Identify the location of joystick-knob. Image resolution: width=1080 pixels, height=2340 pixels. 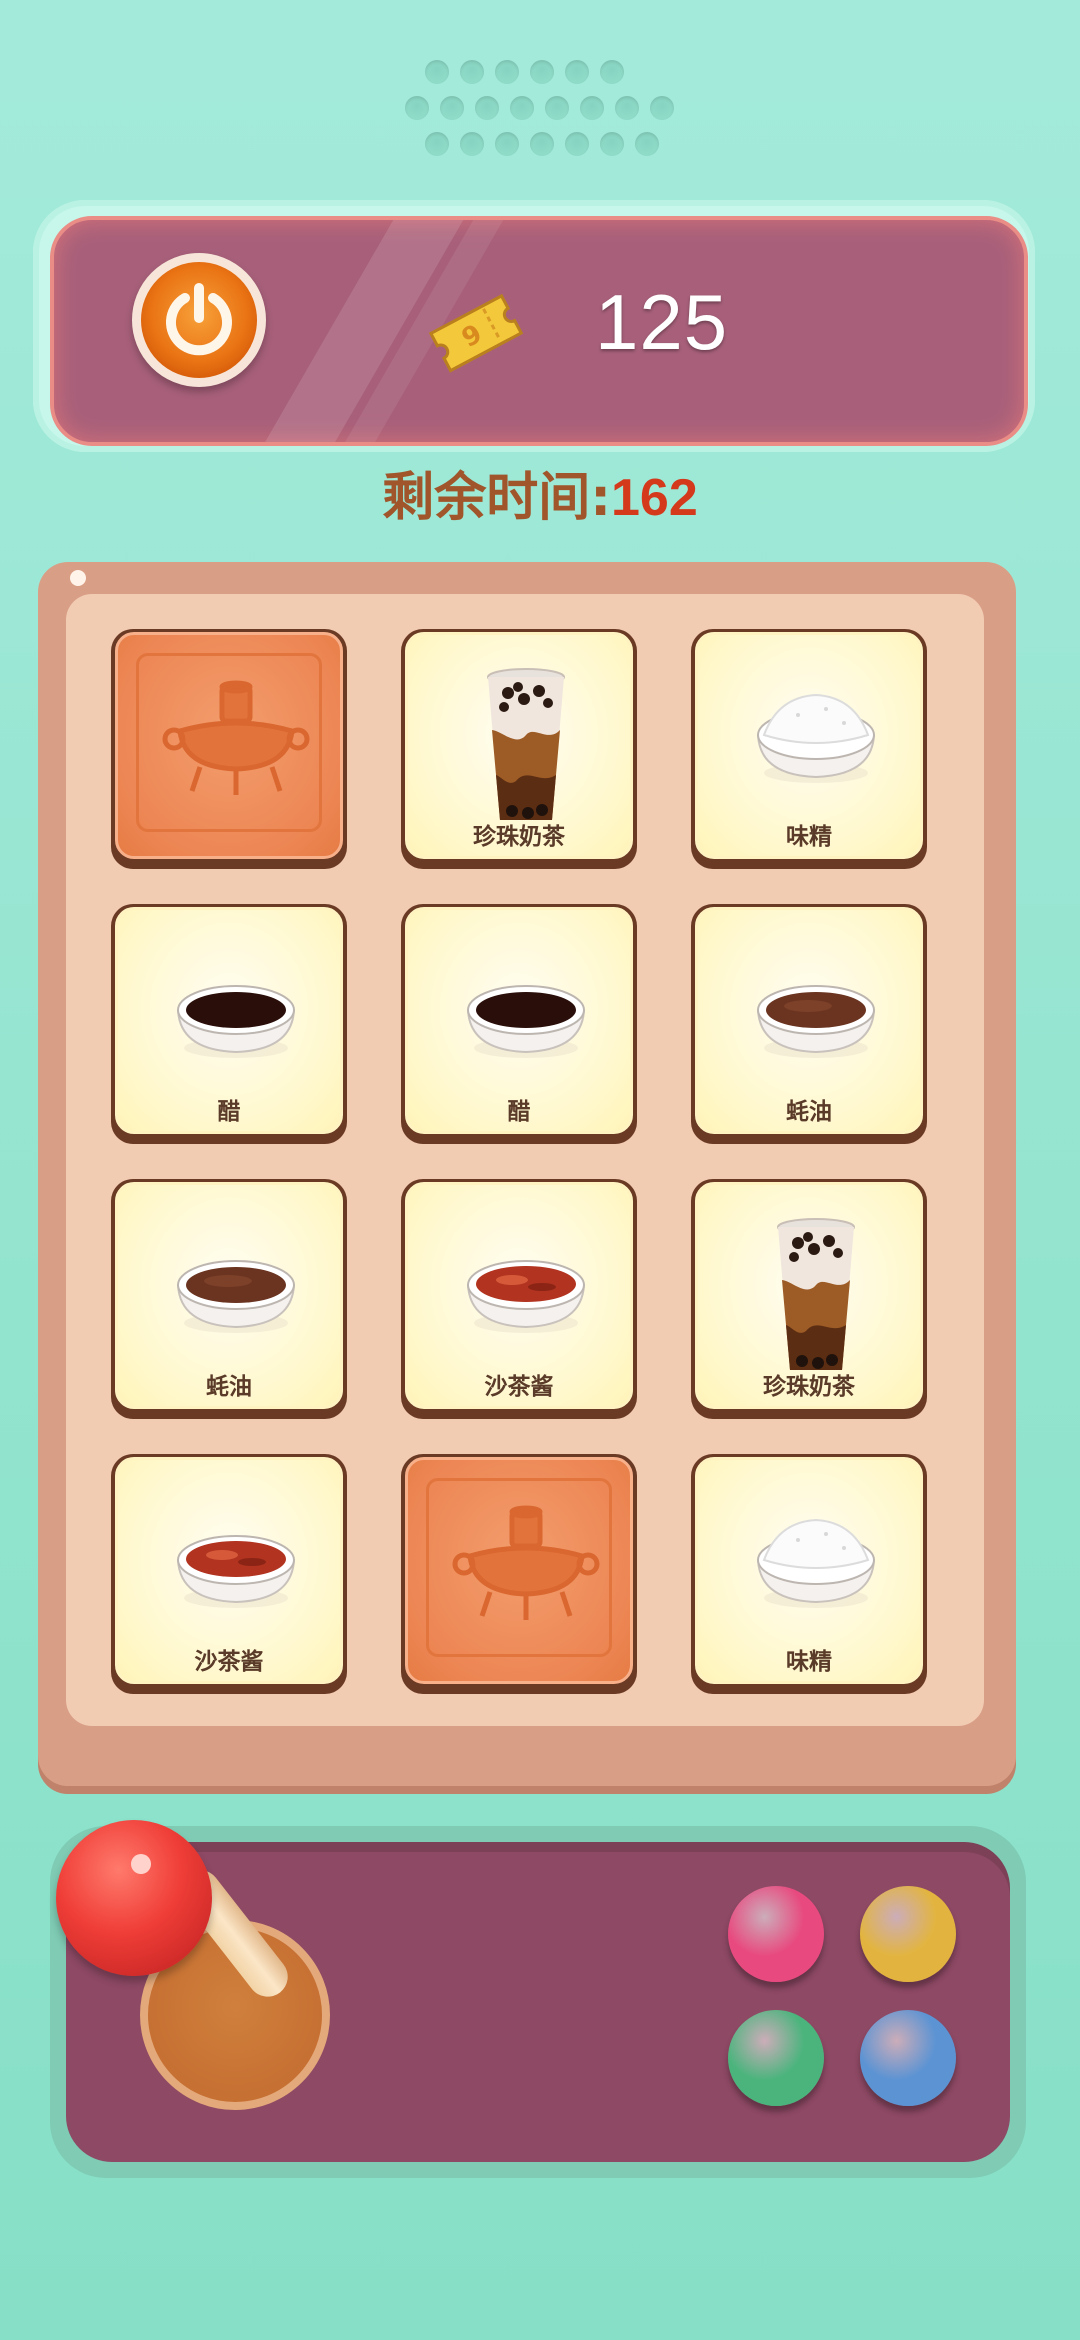
(134, 1898).